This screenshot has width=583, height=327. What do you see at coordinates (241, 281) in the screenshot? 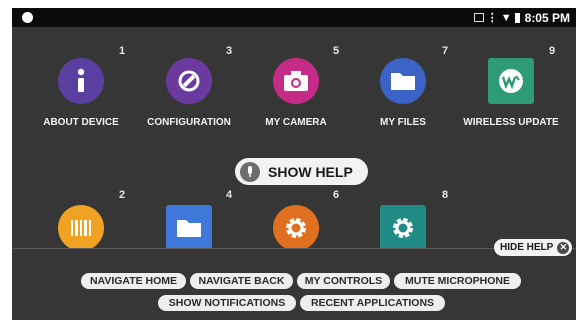
I see `command-navigate-back: NAVIGATE BACK` at bounding box center [241, 281].